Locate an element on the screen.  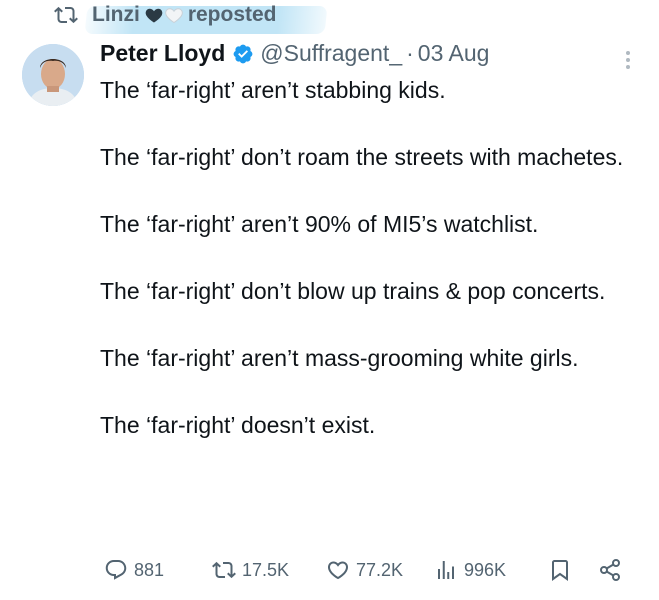
heart-icon is located at coordinates (338, 570).